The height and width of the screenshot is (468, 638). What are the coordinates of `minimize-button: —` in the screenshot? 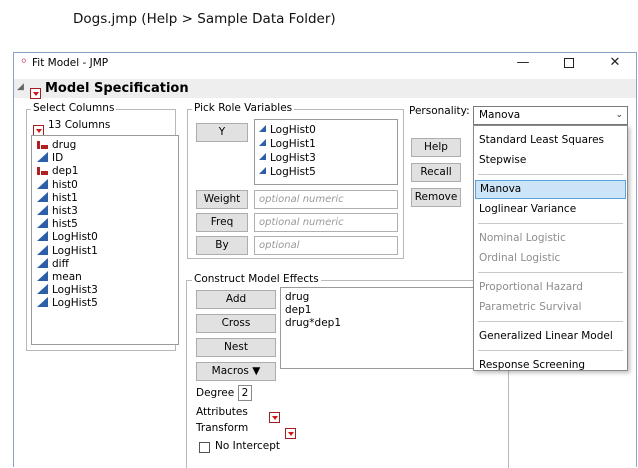 It's located at (523, 64).